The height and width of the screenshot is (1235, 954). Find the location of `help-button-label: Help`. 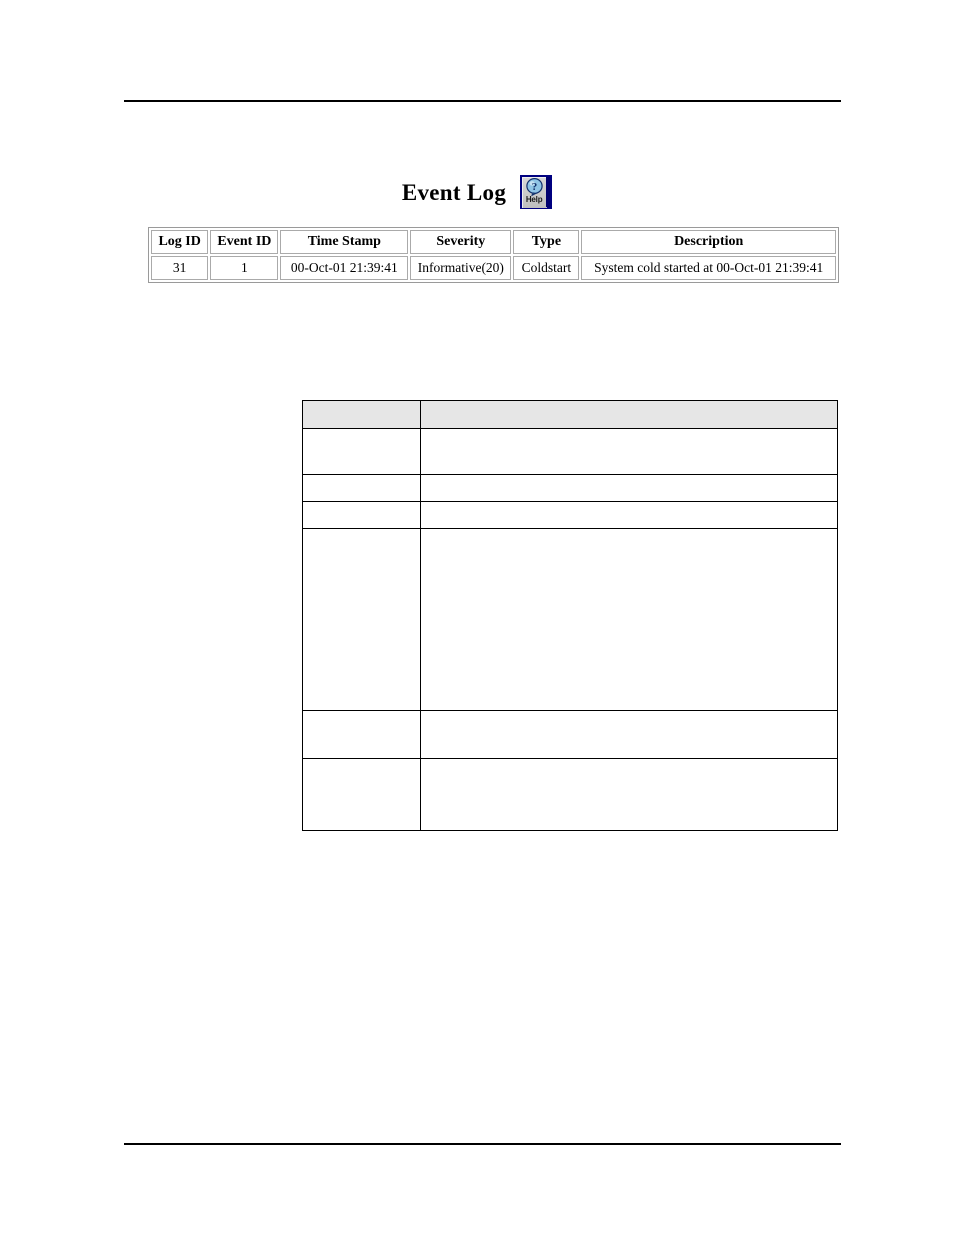

help-button-label: Help is located at coordinates (534, 199).